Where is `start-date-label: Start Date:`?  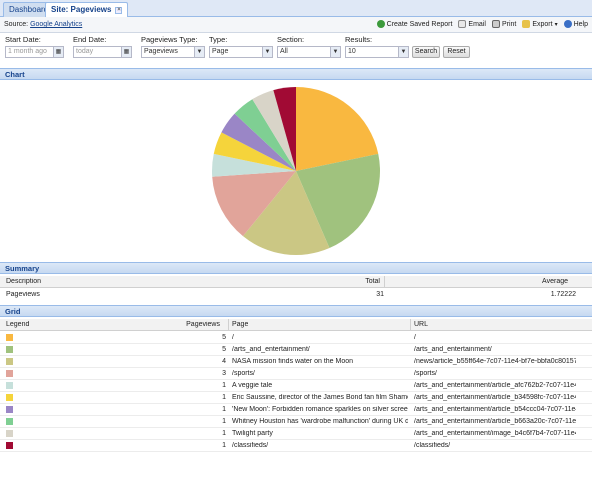 start-date-label: Start Date: is located at coordinates (23, 39).